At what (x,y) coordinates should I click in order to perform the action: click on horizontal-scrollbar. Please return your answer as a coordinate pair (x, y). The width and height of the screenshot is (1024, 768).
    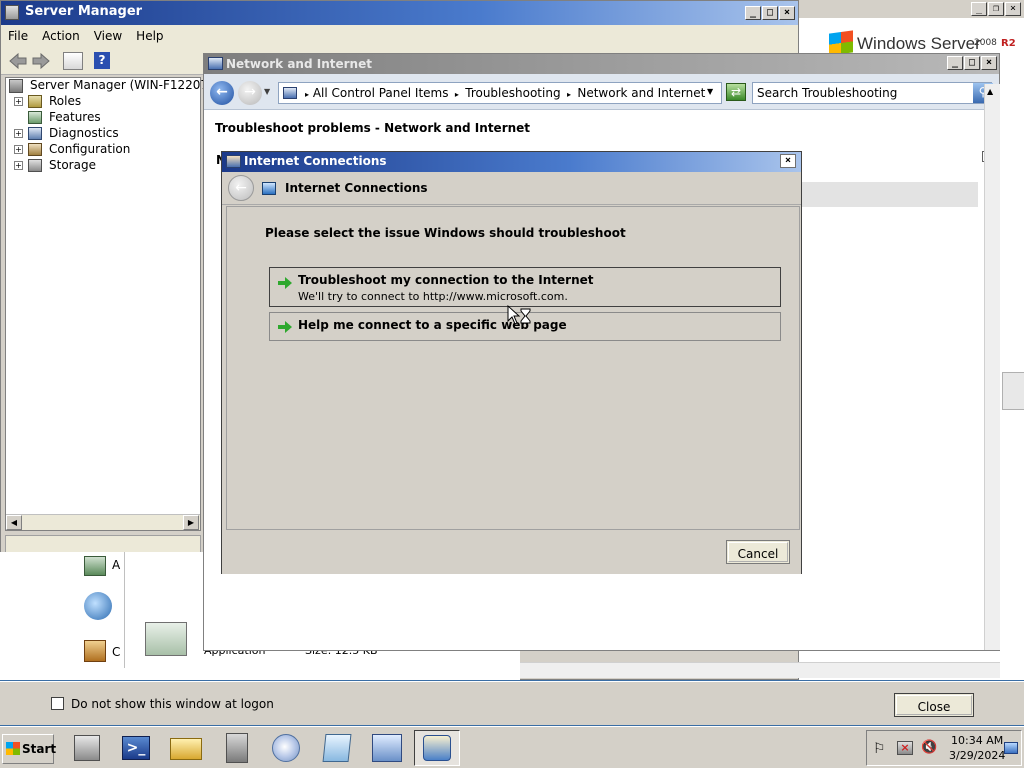
    Looking at the image, I should click on (760, 670).